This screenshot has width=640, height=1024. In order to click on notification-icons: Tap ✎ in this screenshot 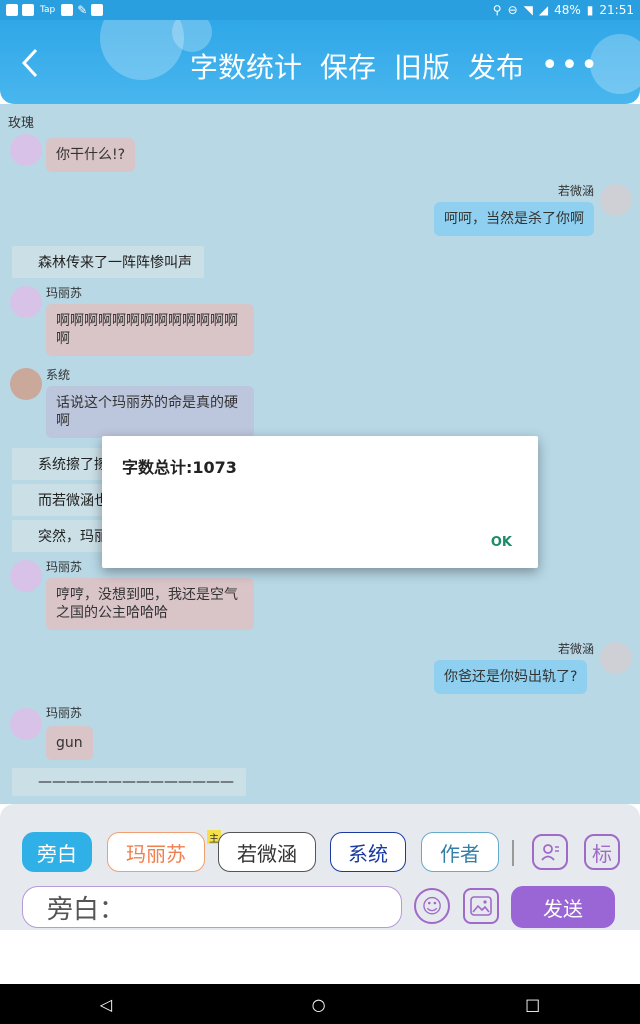, I will do `click(55, 10)`.